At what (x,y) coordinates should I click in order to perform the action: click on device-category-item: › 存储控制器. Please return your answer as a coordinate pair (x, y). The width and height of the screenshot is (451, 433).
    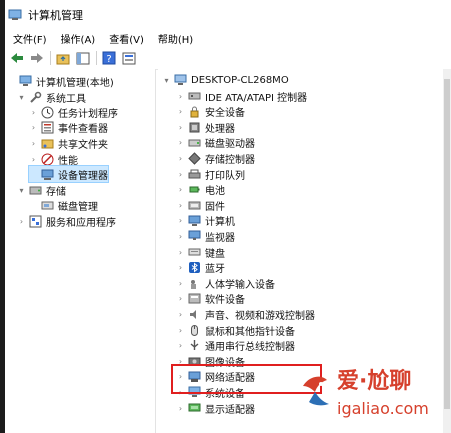
    Looking at the image, I should click on (215, 158).